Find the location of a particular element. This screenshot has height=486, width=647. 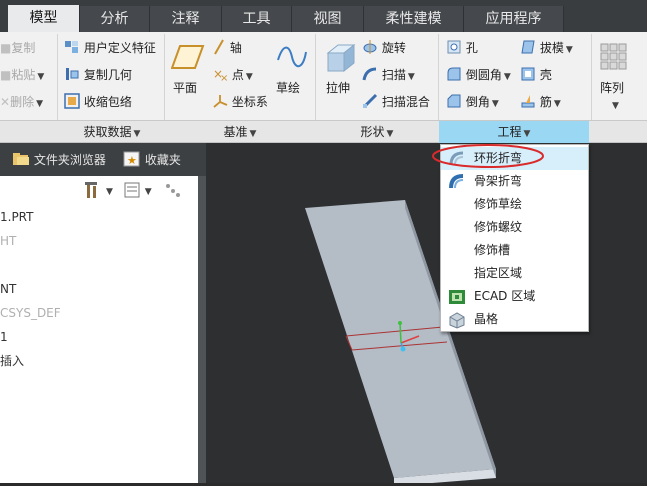

tab-annotate: 注释 is located at coordinates (186, 19).